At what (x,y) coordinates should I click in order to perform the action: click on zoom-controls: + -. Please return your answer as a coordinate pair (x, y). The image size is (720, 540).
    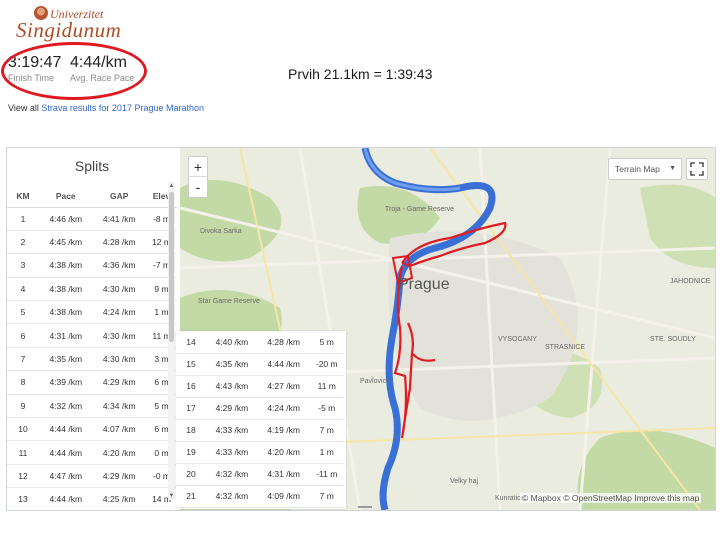
    Looking at the image, I should click on (198, 177).